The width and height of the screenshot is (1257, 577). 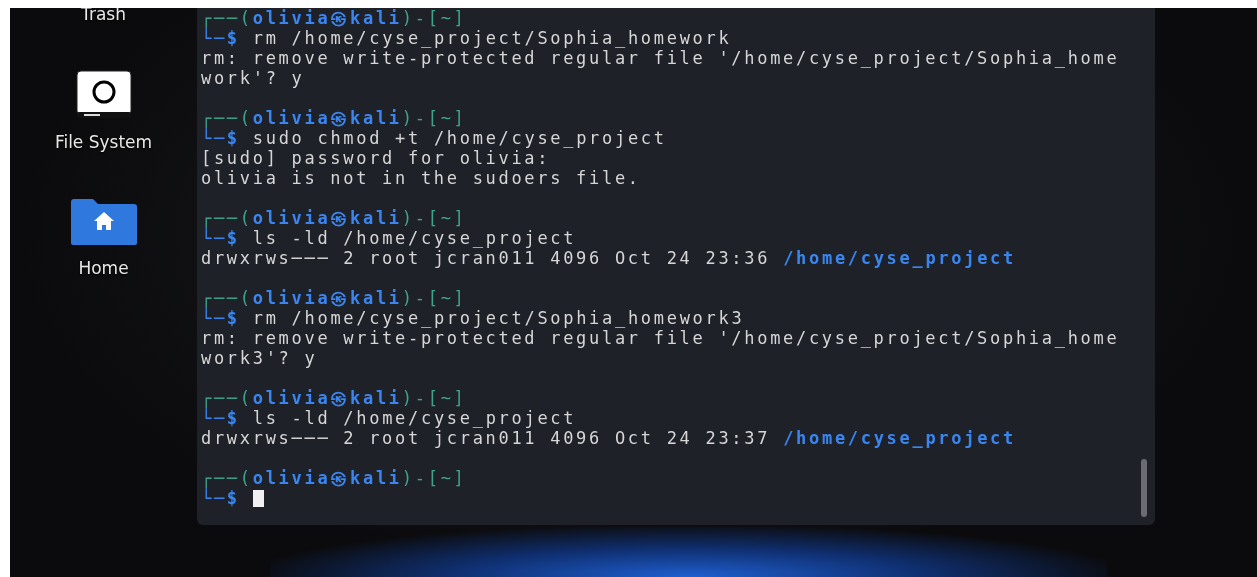 I want to click on desktop-icon-label: File System, so click(x=103, y=142).